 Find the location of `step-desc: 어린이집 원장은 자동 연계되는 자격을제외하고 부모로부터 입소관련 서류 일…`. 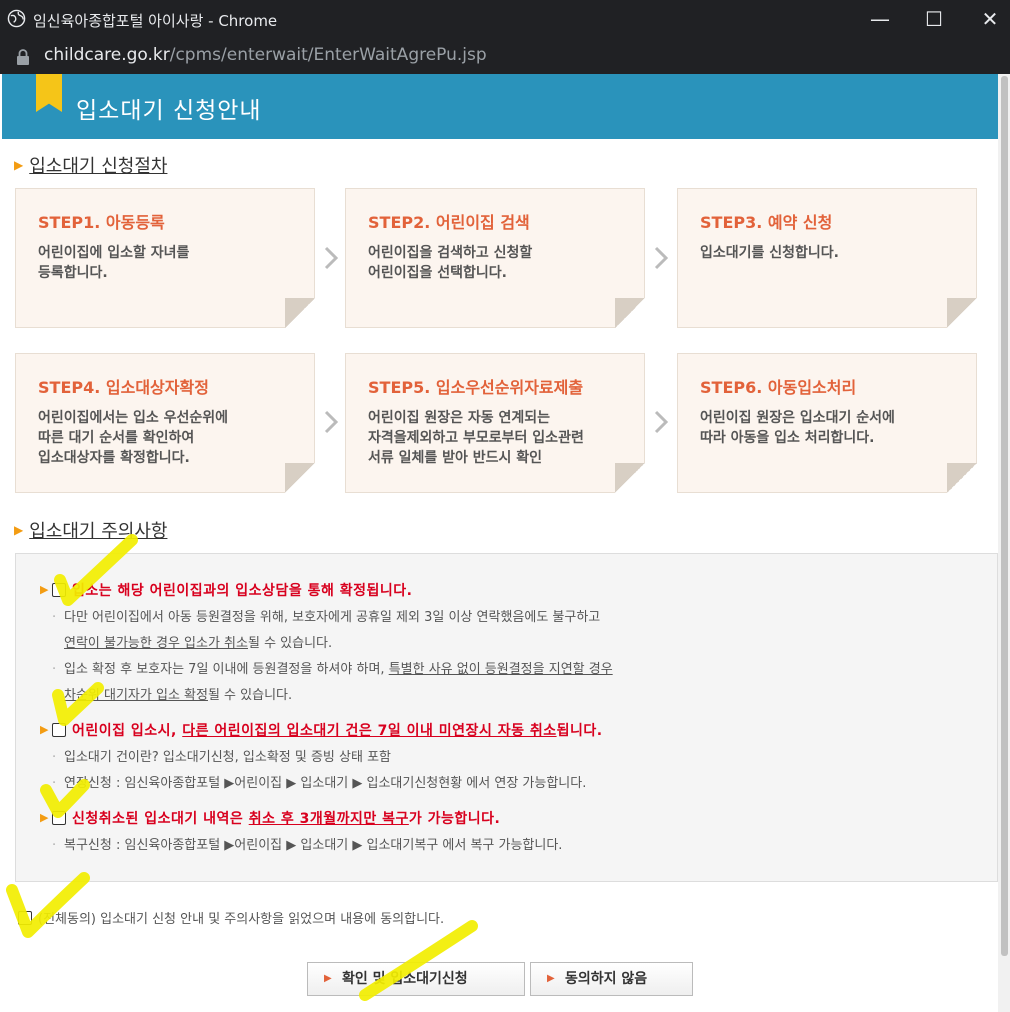

step-desc: 어린이집 원장은 자동 연계되는 자격을제외하고 부모로부터 입소관련 서류 일… is located at coordinates (476, 438).